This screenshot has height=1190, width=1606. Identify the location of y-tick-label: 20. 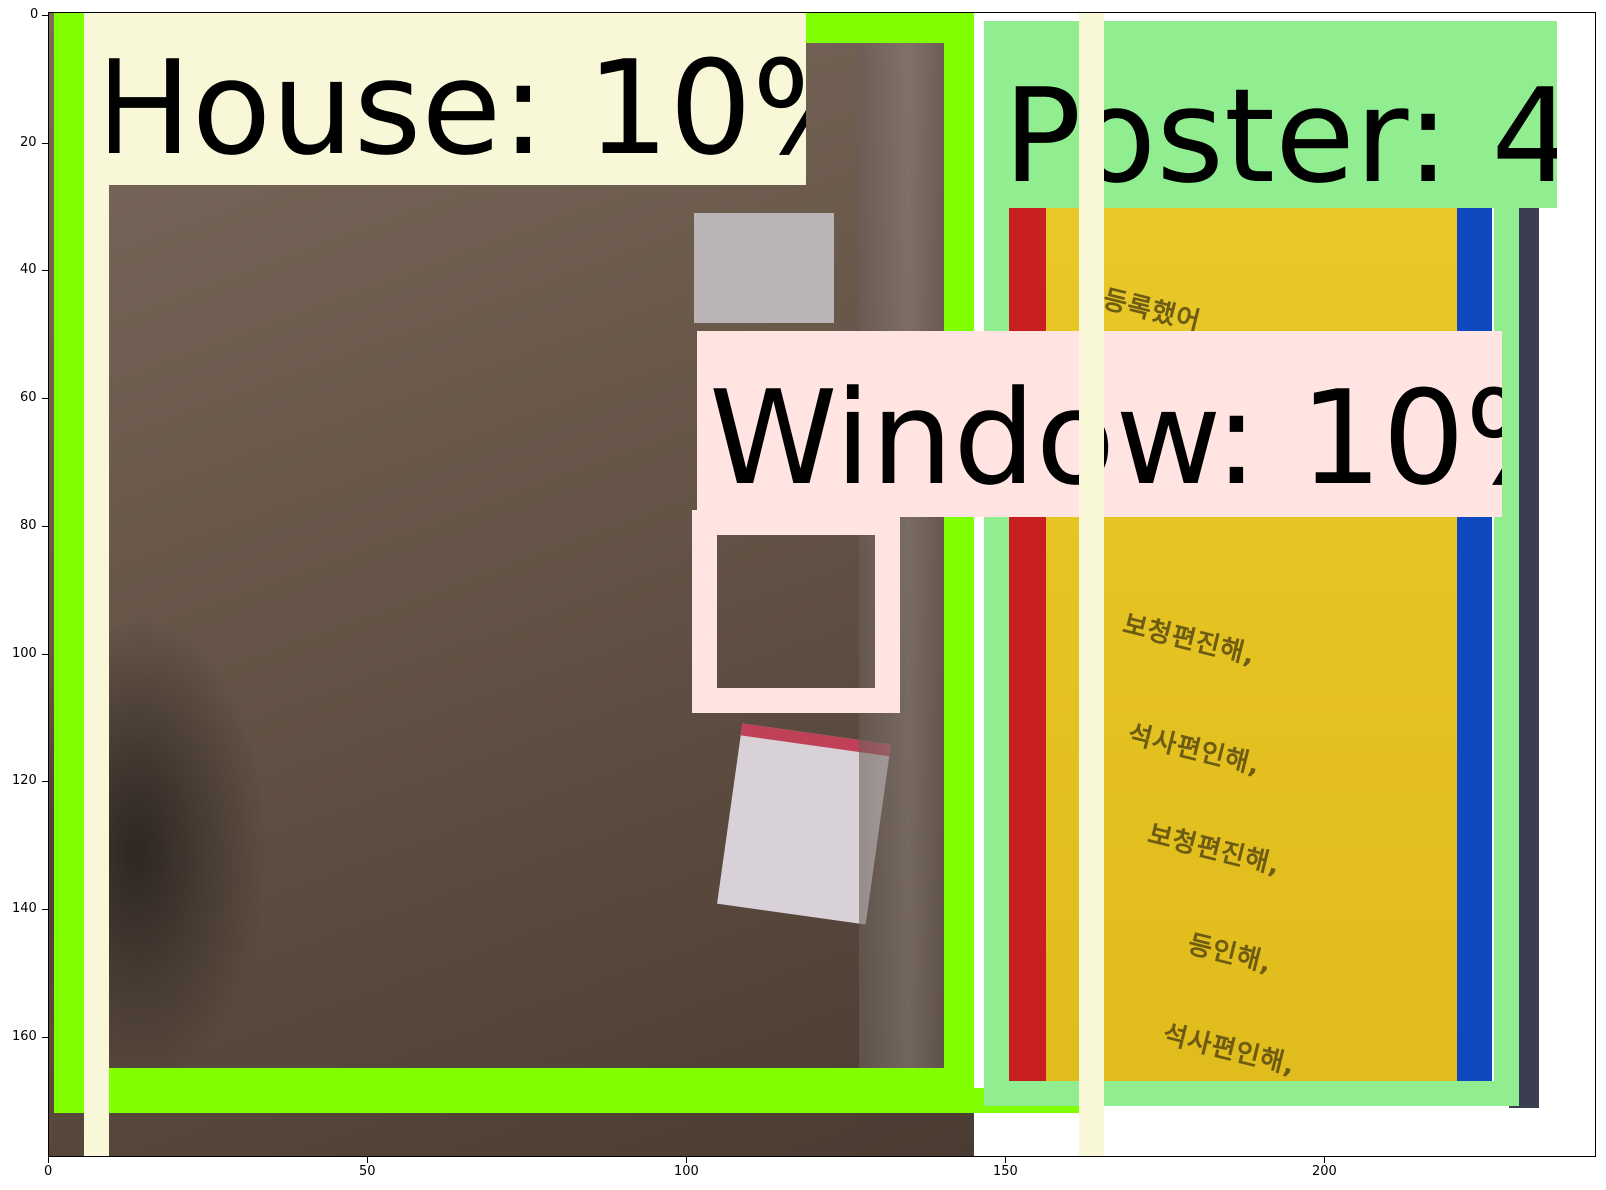
(28, 142).